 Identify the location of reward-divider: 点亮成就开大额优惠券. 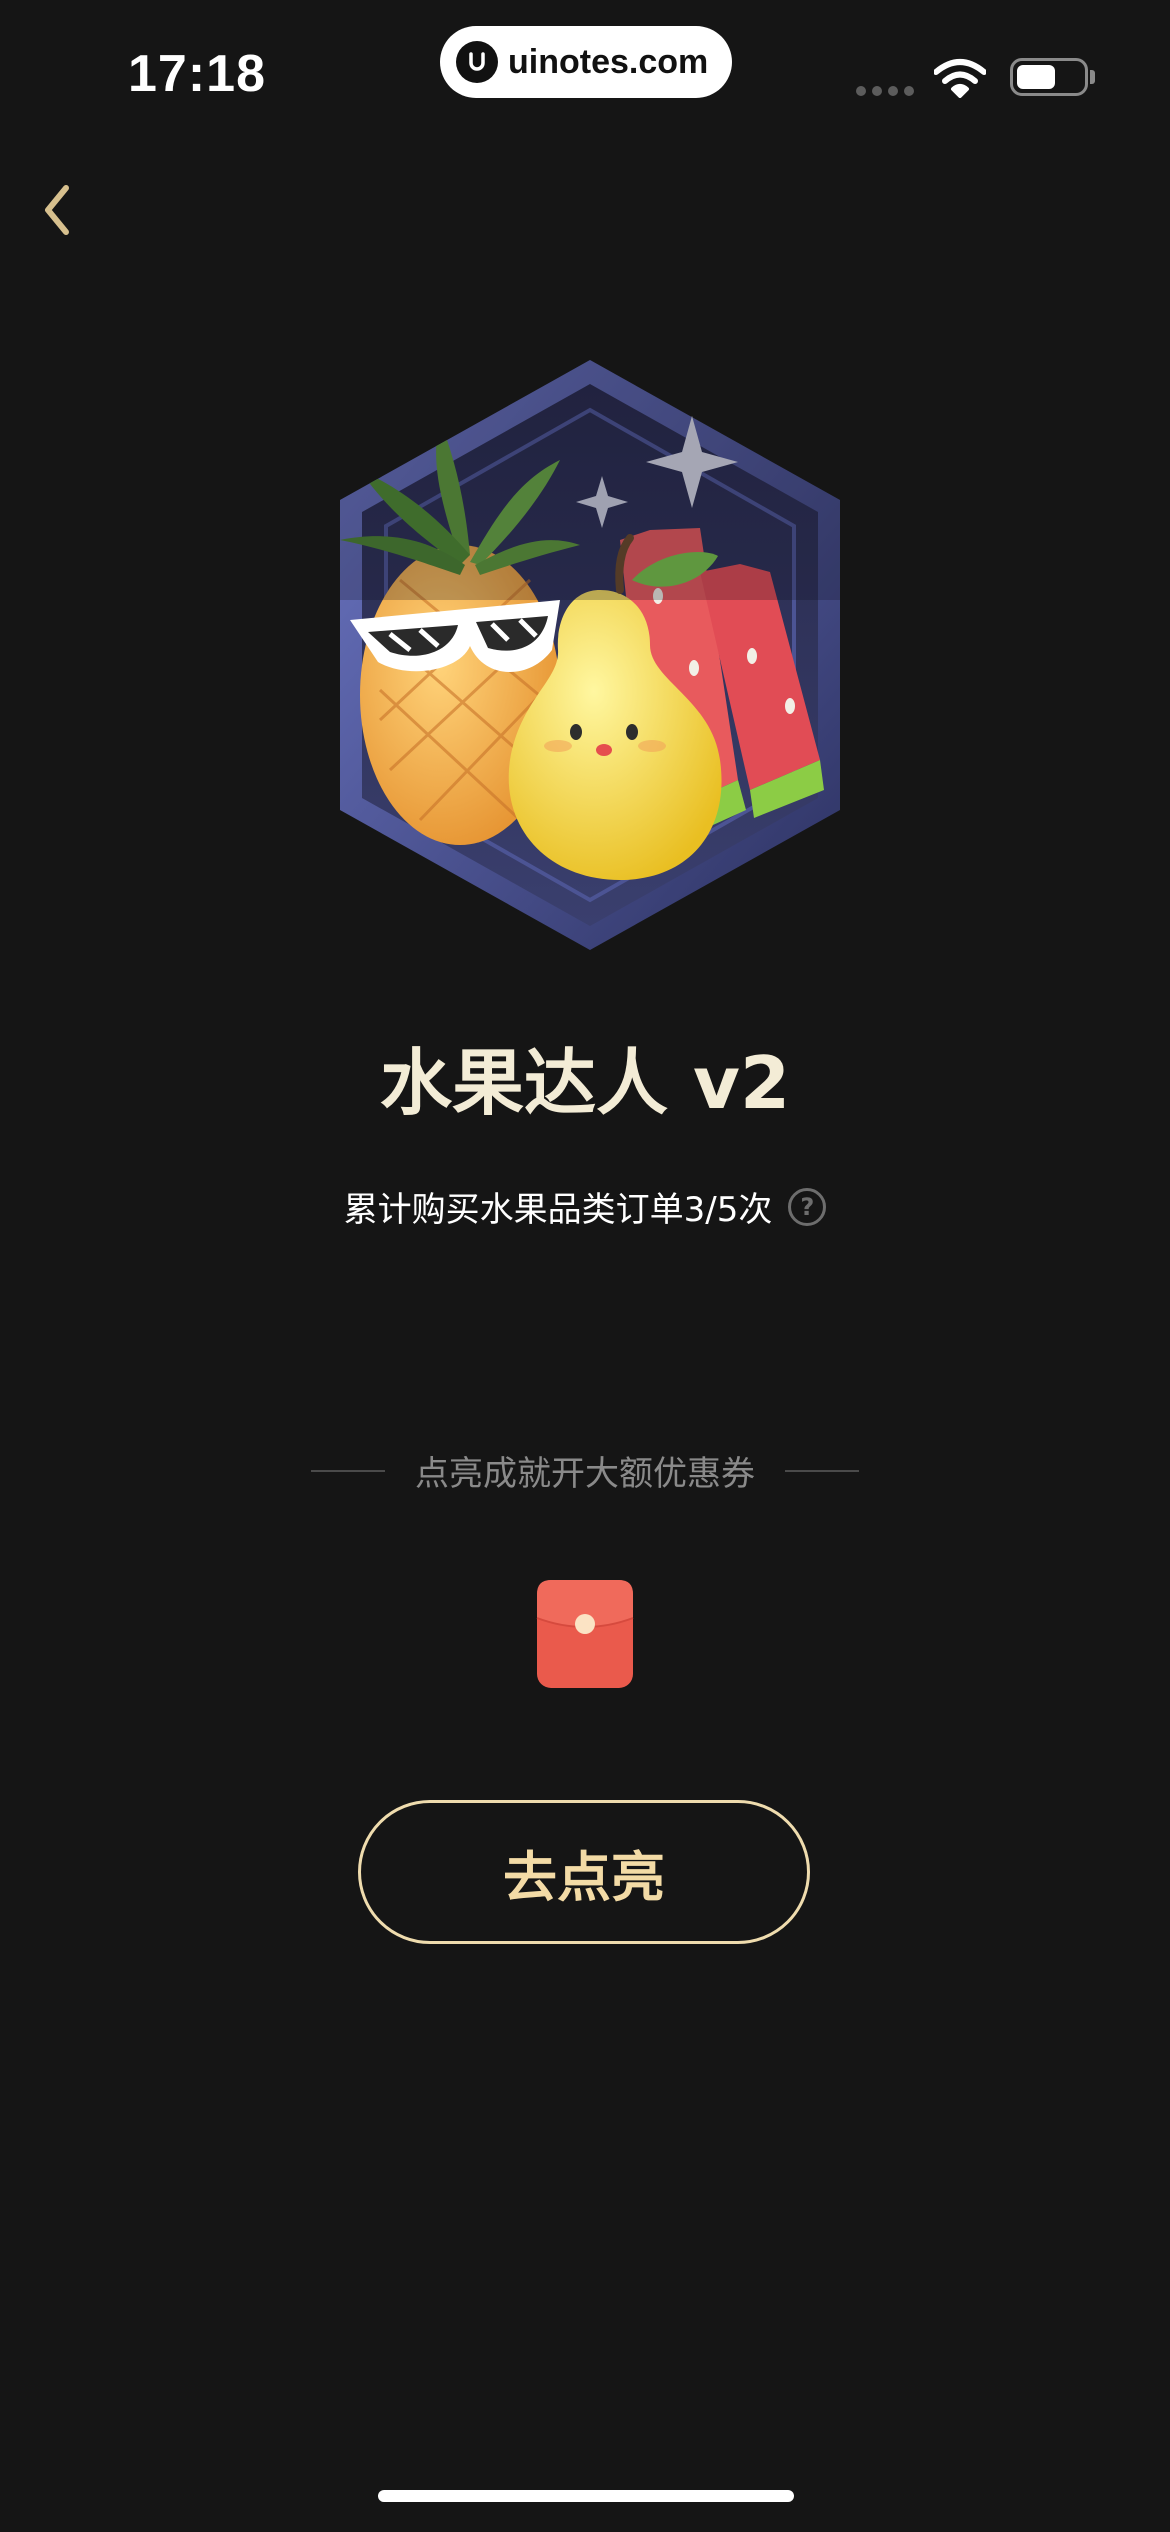
(585, 1470).